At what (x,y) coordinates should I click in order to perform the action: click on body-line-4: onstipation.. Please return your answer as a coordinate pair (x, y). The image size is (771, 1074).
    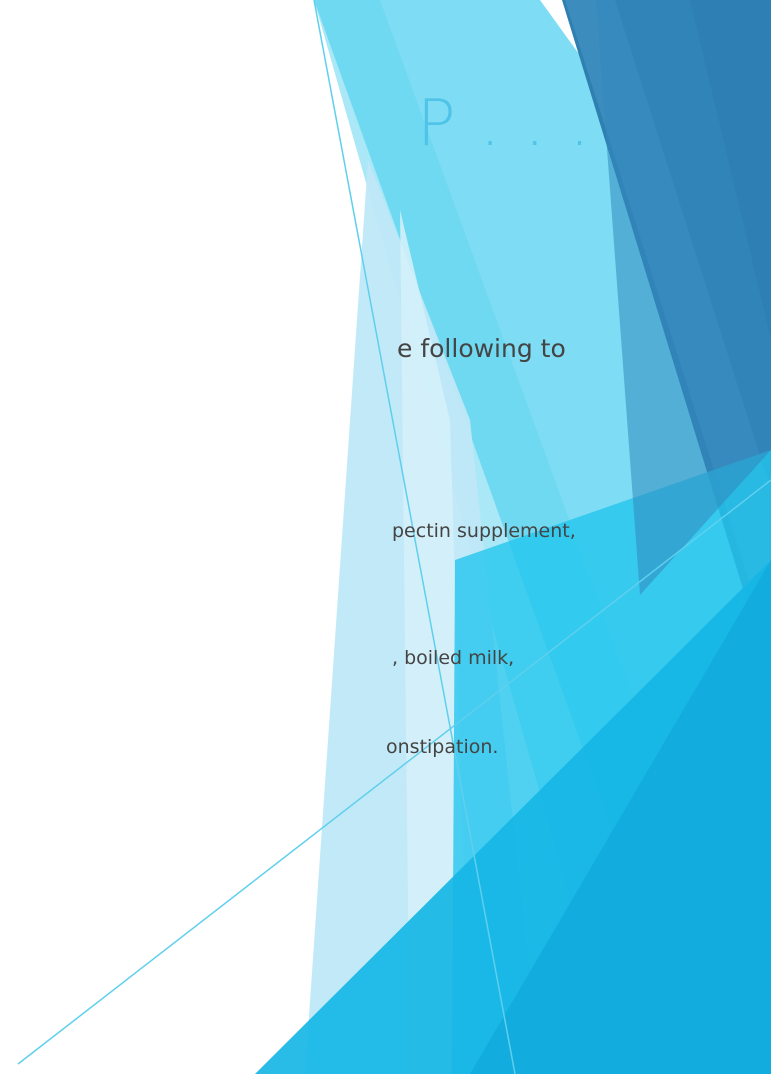
    Looking at the image, I should click on (442, 747).